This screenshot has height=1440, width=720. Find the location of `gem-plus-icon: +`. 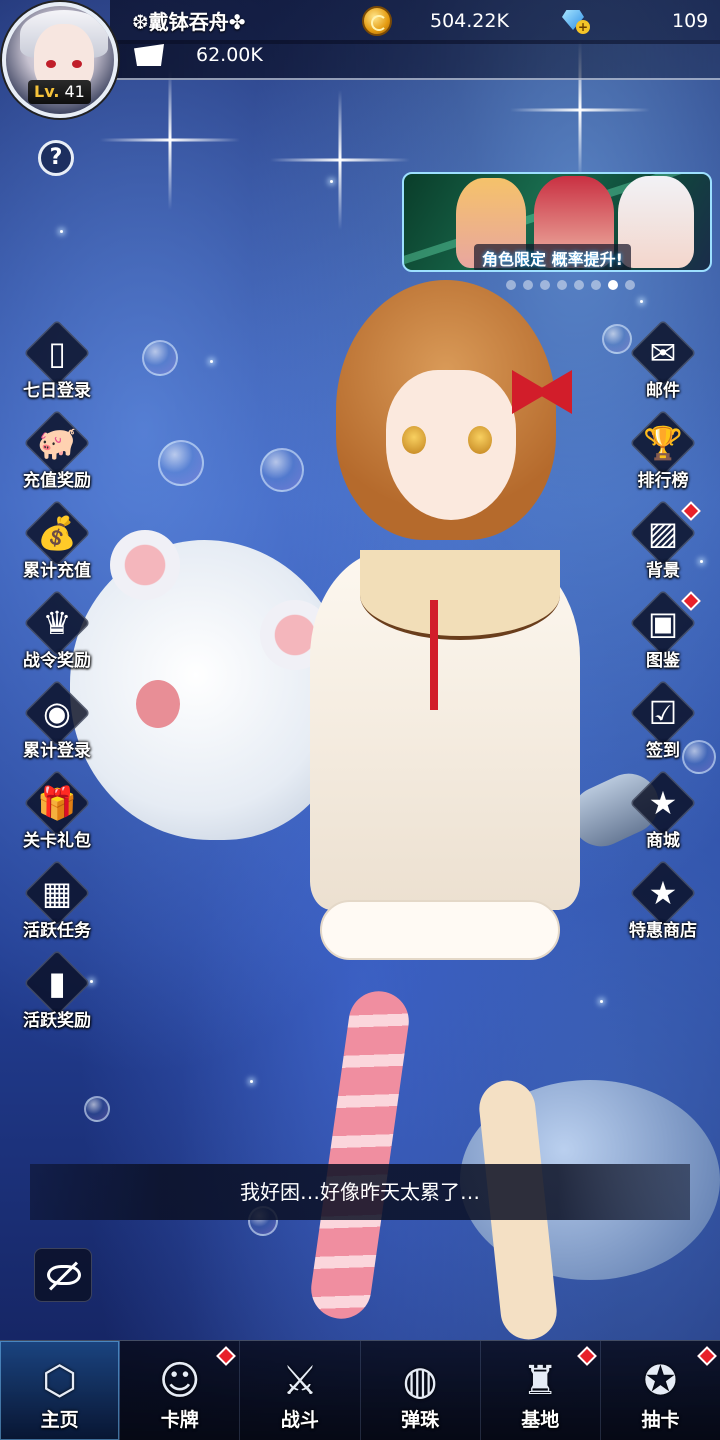

gem-plus-icon: + is located at coordinates (576, 21).